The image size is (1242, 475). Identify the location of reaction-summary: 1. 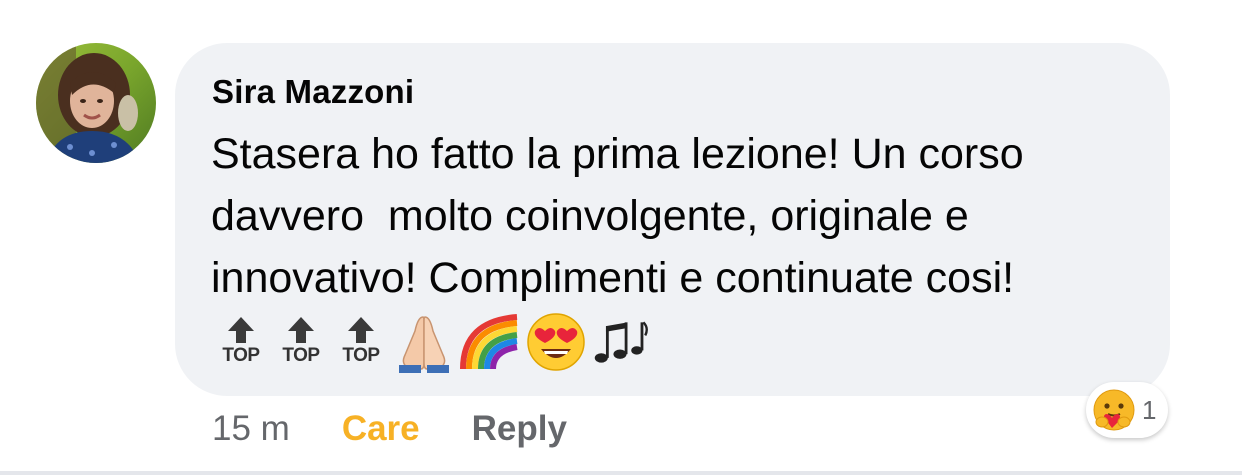
(1127, 410).